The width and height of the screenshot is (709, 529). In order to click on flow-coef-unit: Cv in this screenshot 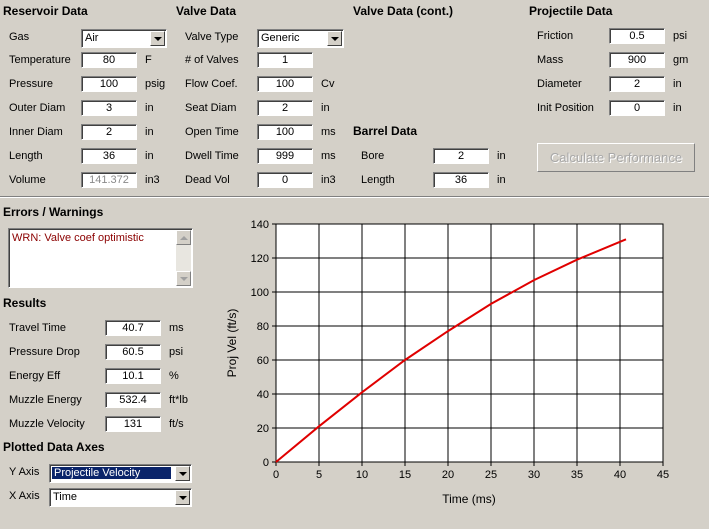, I will do `click(328, 84)`.